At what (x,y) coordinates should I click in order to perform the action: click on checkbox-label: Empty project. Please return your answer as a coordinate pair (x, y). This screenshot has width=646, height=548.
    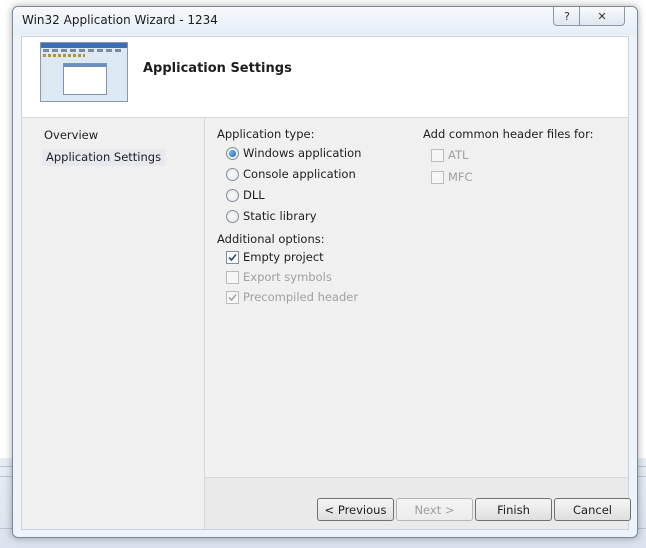
    Looking at the image, I should click on (283, 257).